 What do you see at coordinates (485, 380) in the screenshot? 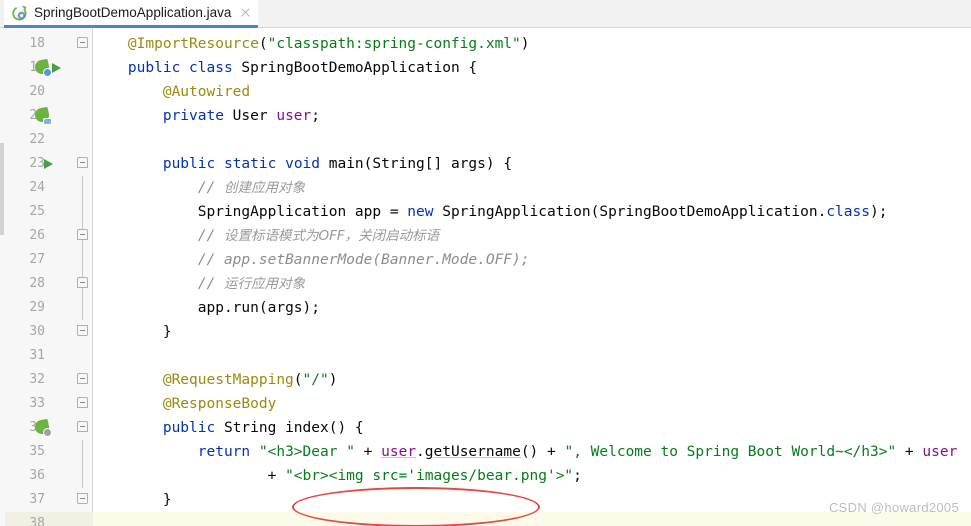
I see `code-line: 32 @RequestMapping("/")` at bounding box center [485, 380].